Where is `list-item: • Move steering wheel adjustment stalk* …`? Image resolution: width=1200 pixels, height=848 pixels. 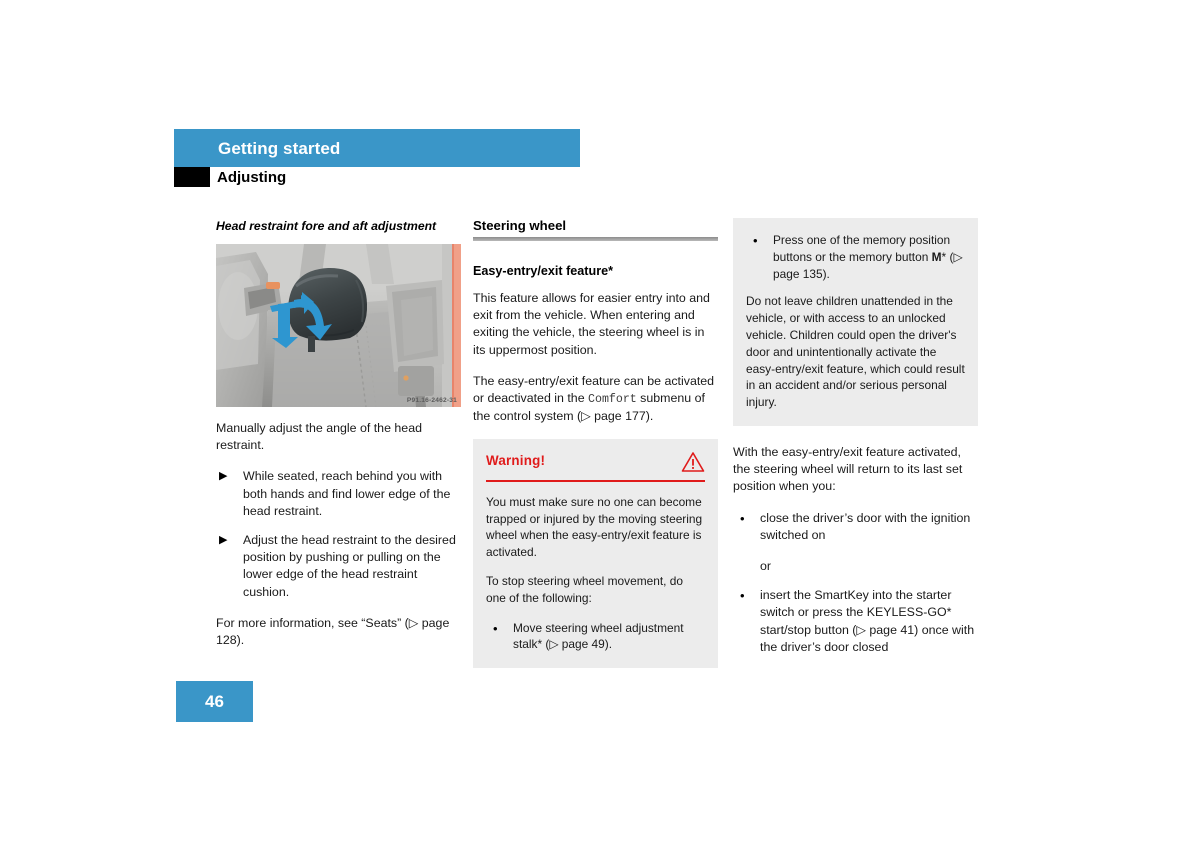 list-item: • Move steering wheel adjustment stalk* … is located at coordinates (595, 636).